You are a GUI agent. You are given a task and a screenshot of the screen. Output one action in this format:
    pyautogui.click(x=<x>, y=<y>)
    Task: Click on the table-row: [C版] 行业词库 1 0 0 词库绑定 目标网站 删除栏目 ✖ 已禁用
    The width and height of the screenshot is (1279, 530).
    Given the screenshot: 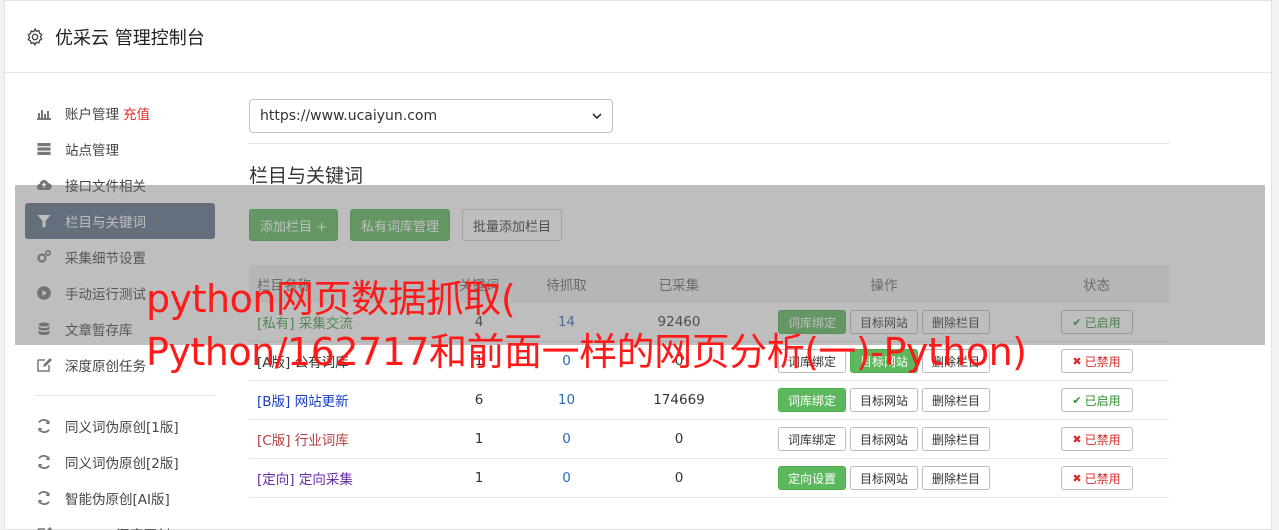 What is the action you would take?
    pyautogui.click(x=709, y=439)
    